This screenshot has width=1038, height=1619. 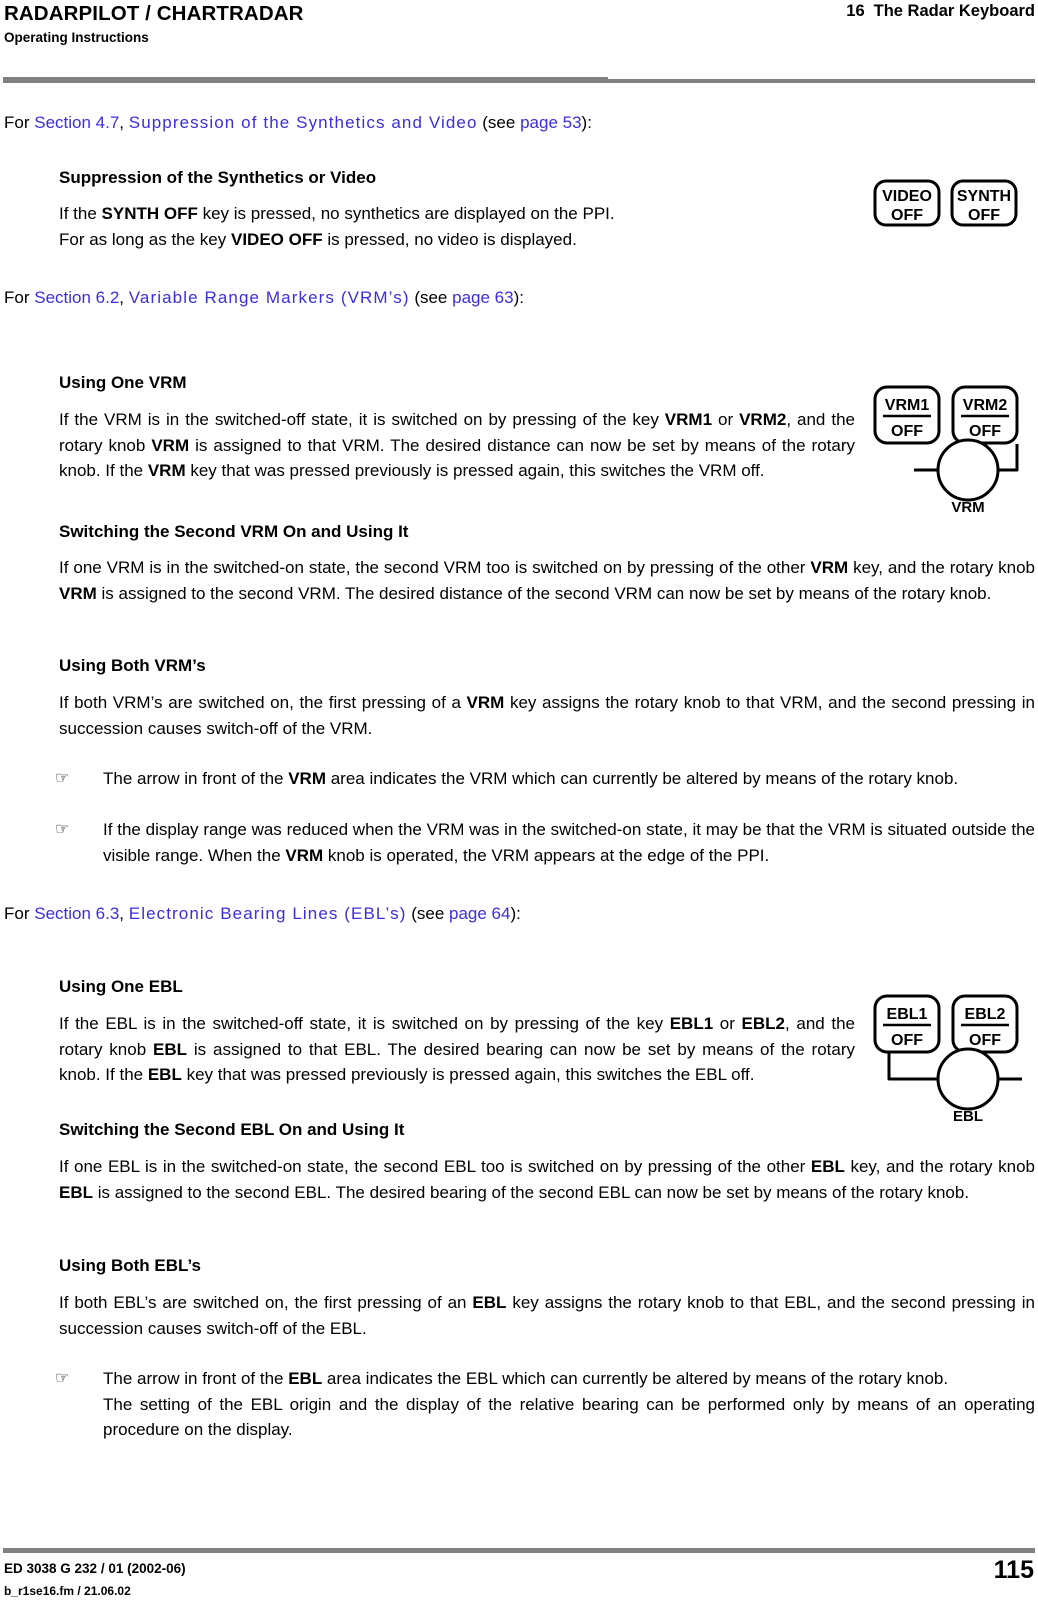 What do you see at coordinates (304, 855) in the screenshot?
I see `s4-b2b: VRM` at bounding box center [304, 855].